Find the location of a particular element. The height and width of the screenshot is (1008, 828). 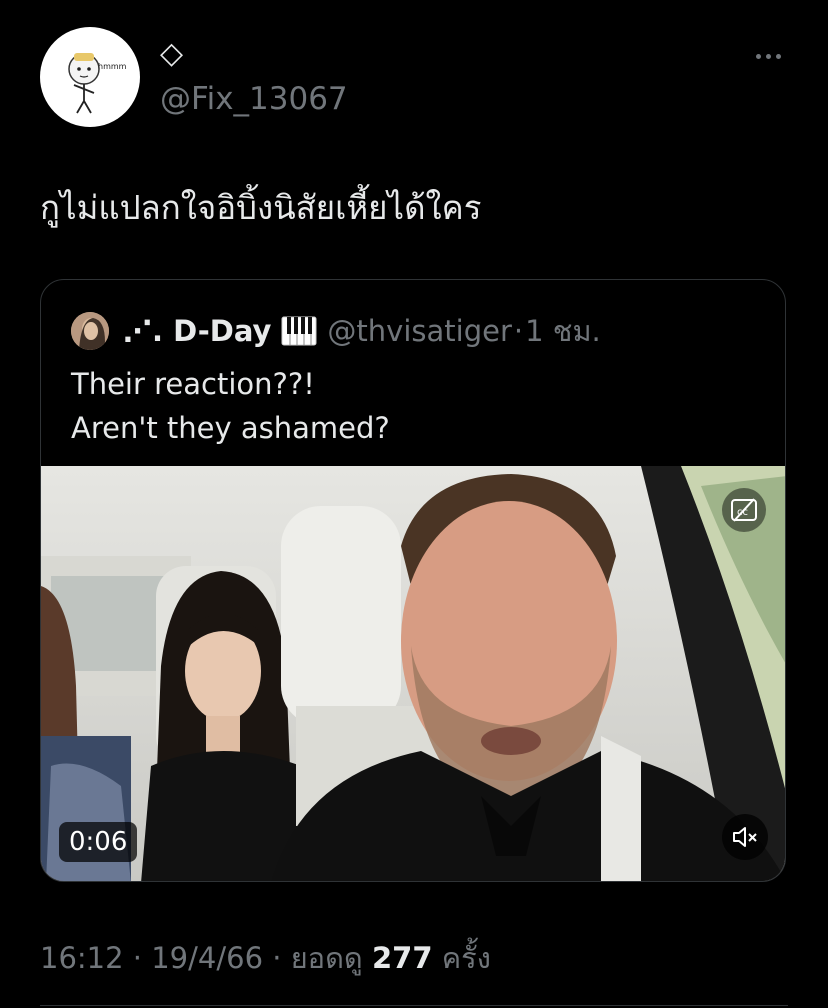

quoted-author-handle: @thvisatiger is located at coordinates (419, 331).